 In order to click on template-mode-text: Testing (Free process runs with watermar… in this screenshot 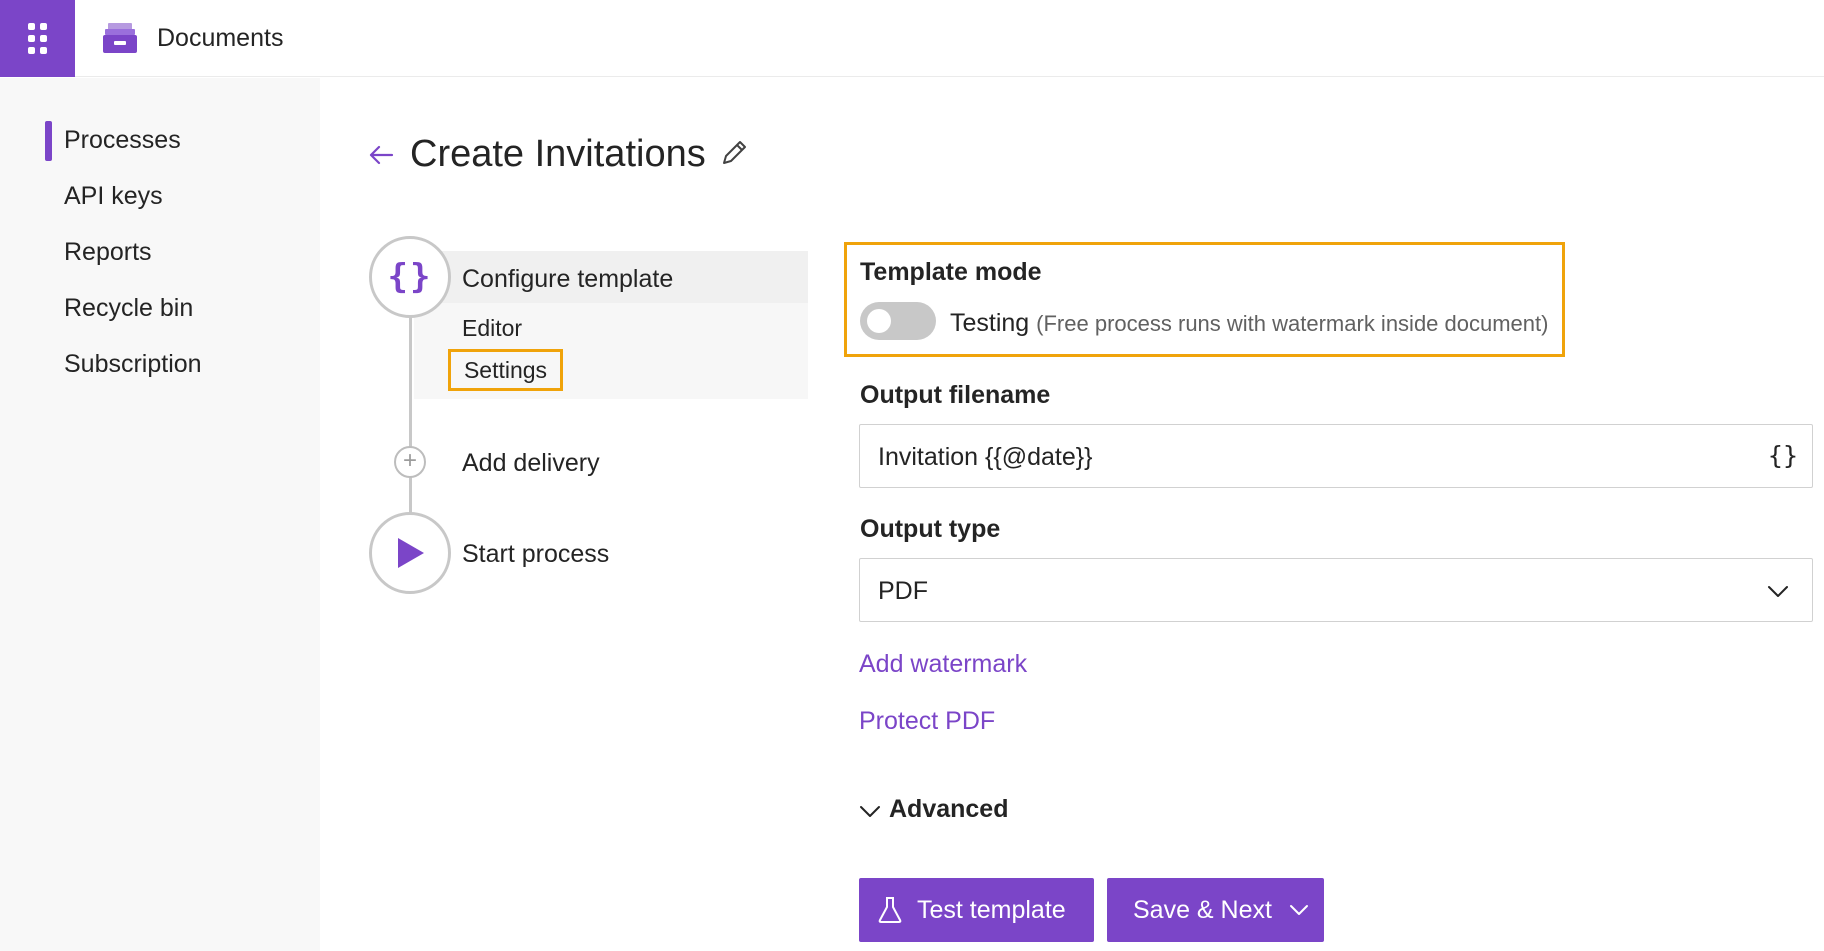, I will do `click(1249, 323)`.